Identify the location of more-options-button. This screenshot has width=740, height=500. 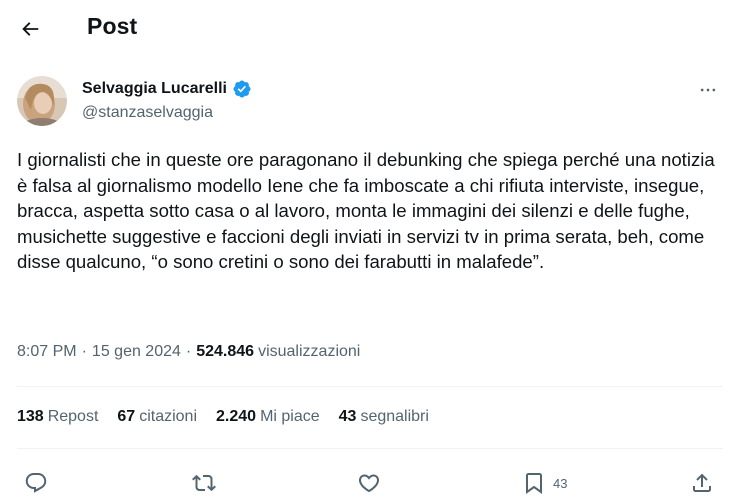
(708, 90).